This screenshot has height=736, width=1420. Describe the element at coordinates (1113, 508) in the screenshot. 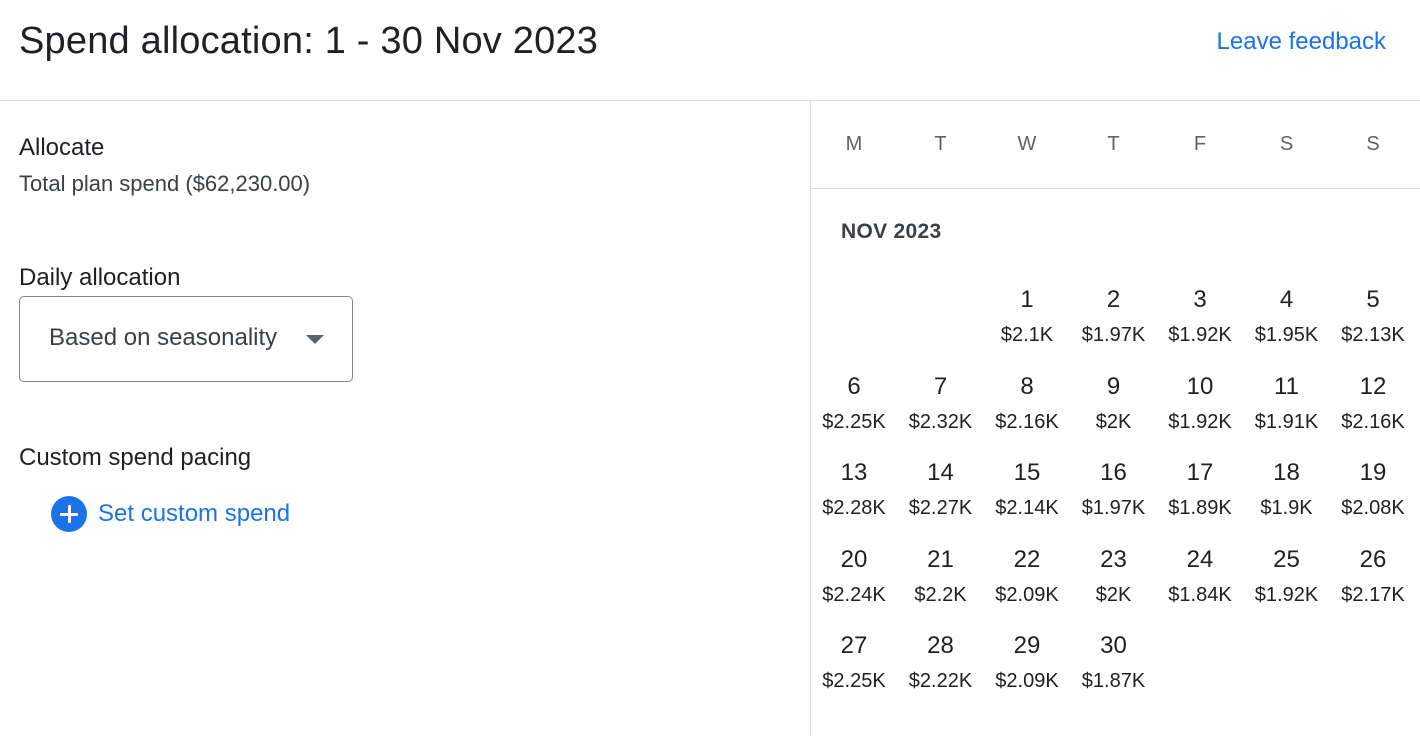

I see `day-spend: $1.97K` at that location.